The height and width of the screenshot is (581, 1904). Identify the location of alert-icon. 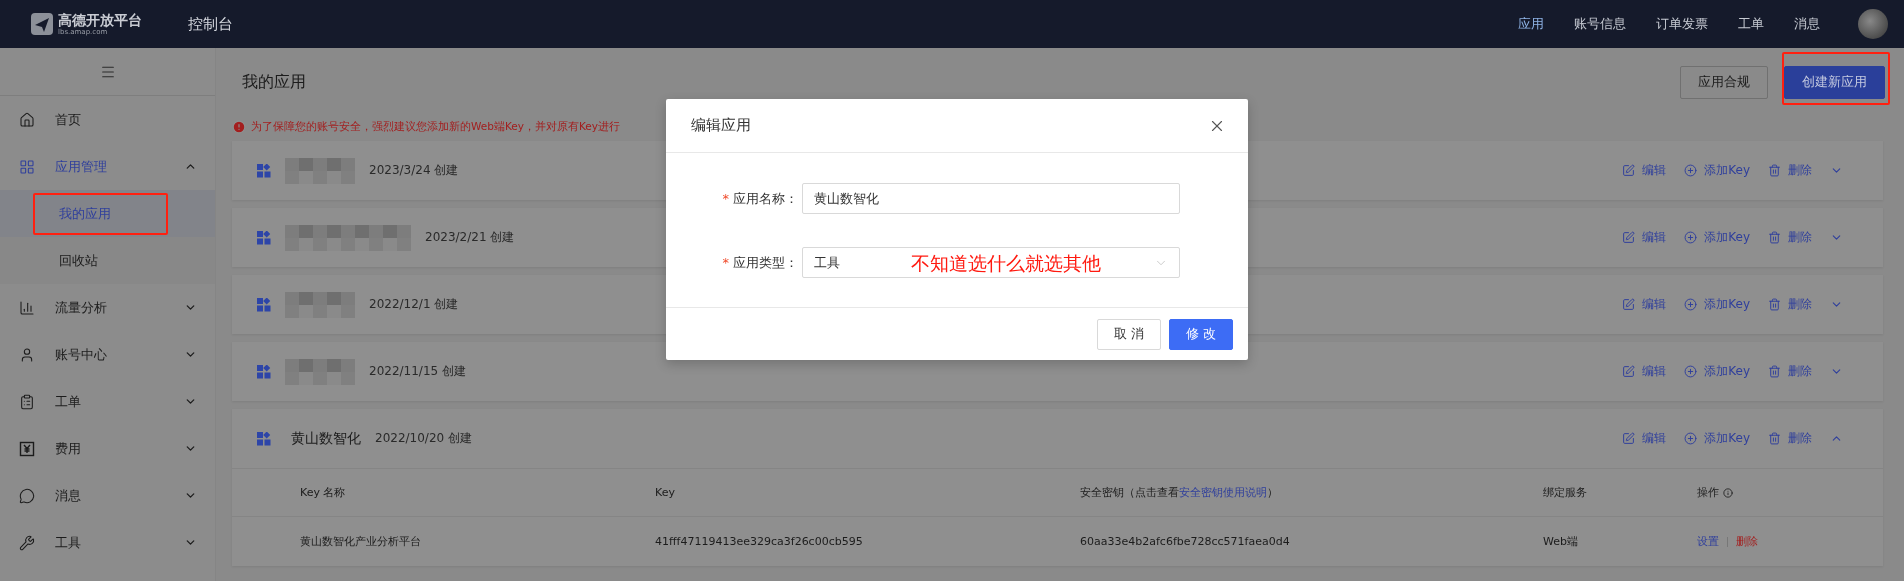
(239, 126).